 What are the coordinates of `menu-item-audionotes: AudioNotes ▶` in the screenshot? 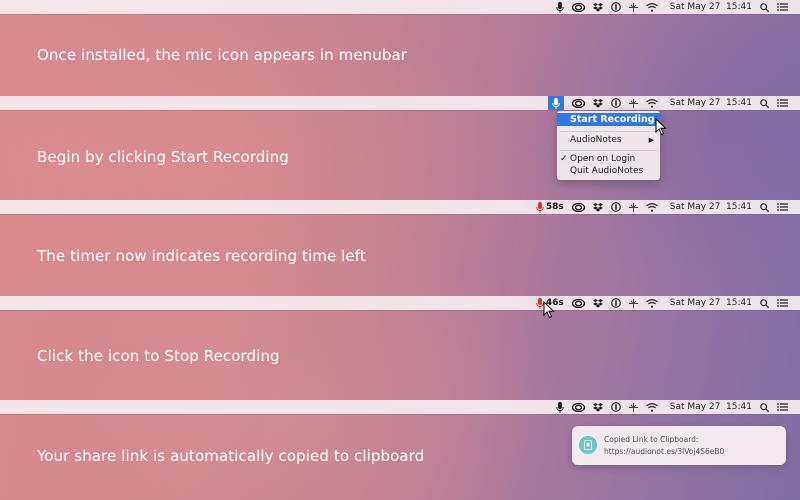 It's located at (608, 140).